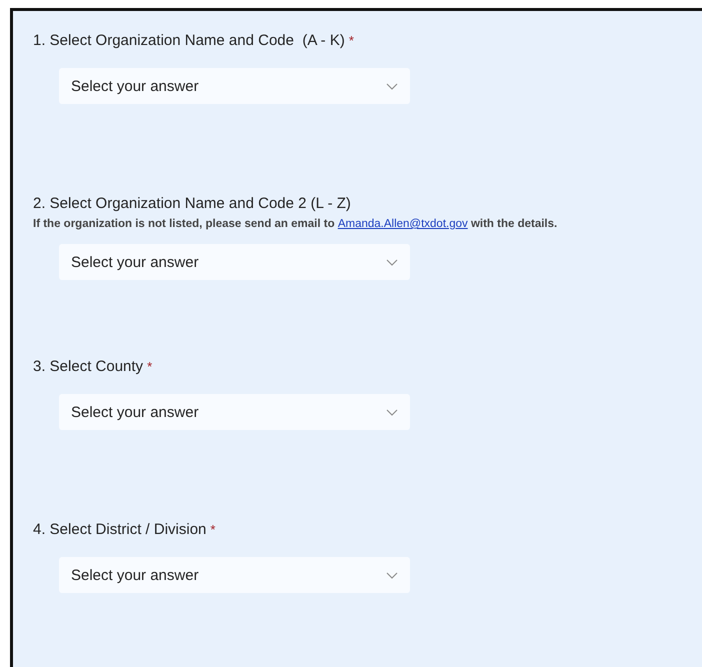 This screenshot has height=667, width=702. What do you see at coordinates (119, 529) in the screenshot?
I see `question-title: 4. Select District / Division` at bounding box center [119, 529].